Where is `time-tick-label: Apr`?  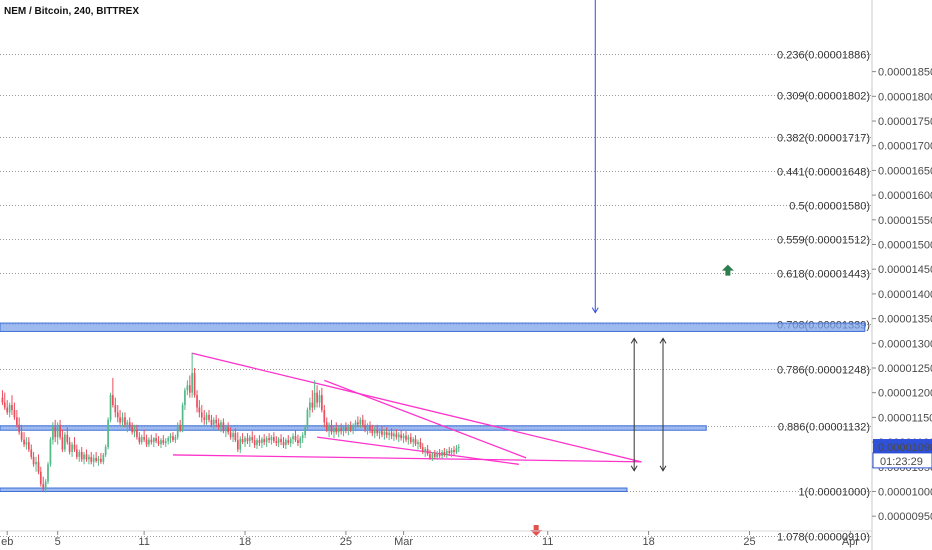
time-tick-label: Apr is located at coordinates (850, 542).